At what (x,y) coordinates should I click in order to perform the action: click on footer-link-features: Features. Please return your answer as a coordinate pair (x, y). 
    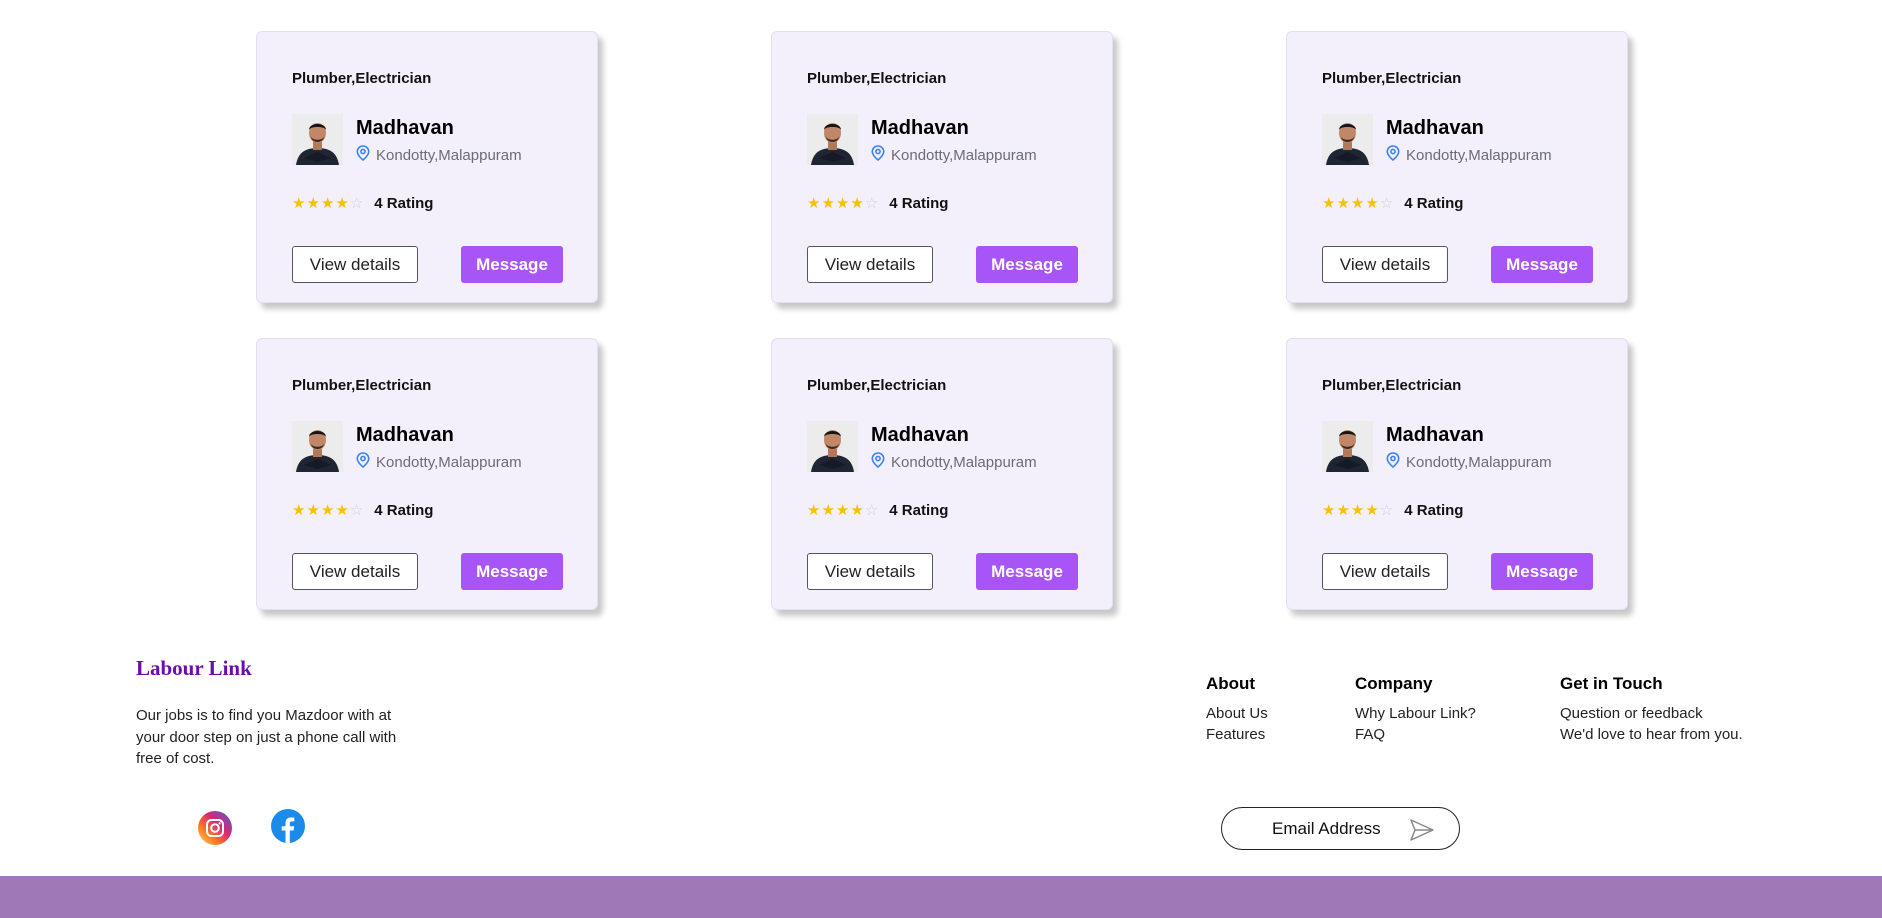
    Looking at the image, I should click on (1237, 734).